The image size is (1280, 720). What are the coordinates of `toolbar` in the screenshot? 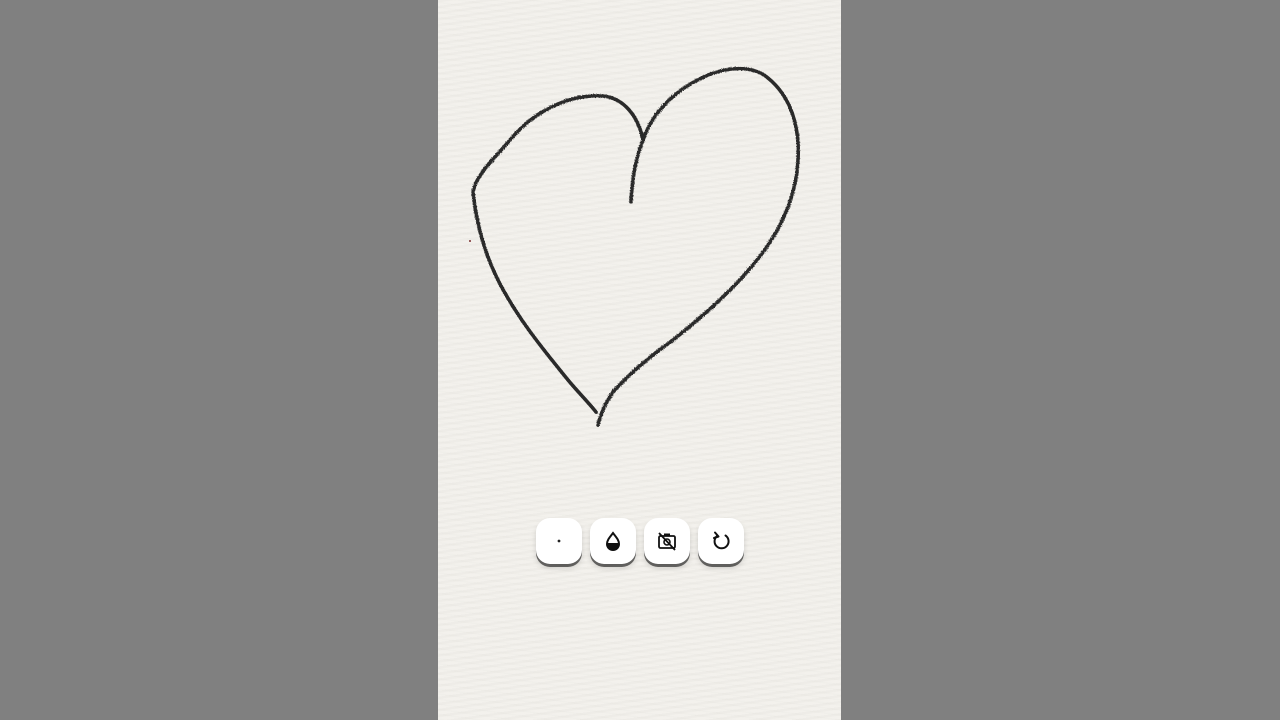 It's located at (640, 541).